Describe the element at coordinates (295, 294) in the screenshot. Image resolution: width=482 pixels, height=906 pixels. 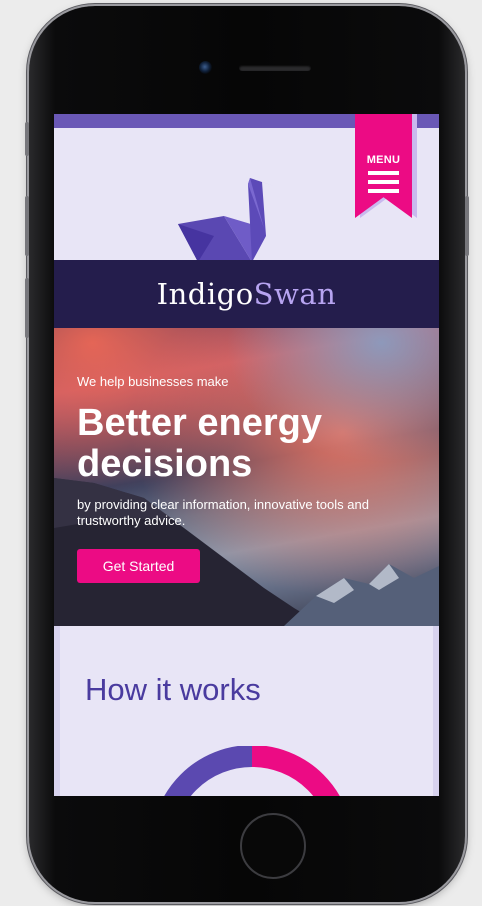
I see `brand-name-part2: Swan` at that location.